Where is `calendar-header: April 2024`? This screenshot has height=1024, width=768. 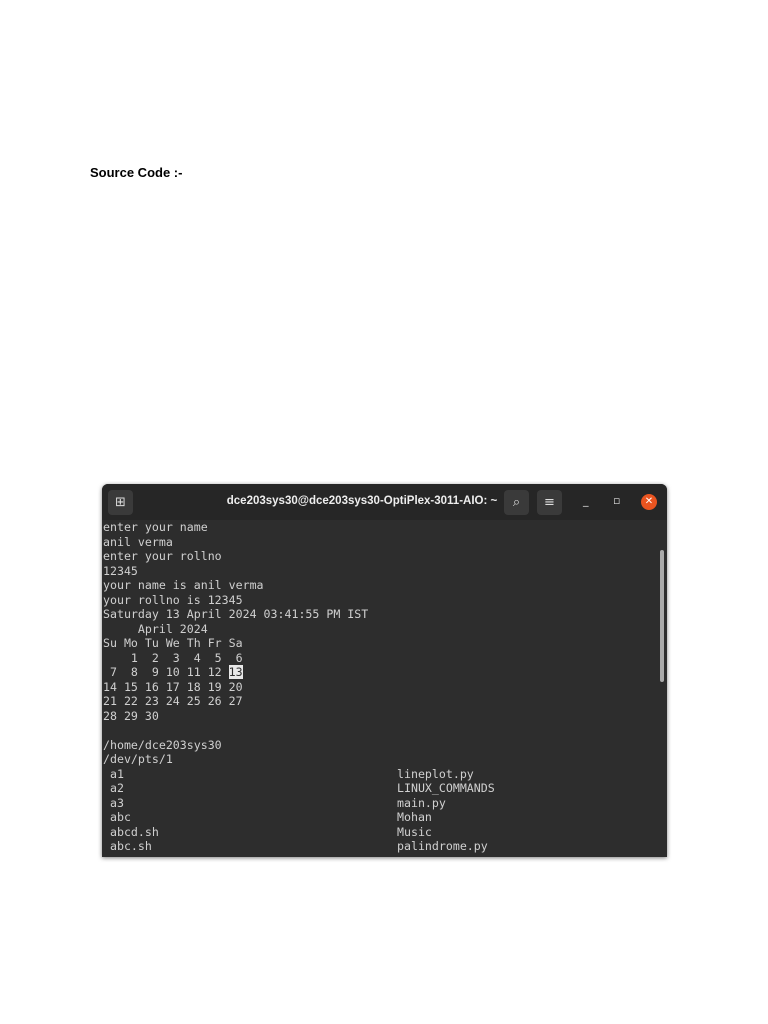
calendar-header: April 2024 is located at coordinates (155, 628).